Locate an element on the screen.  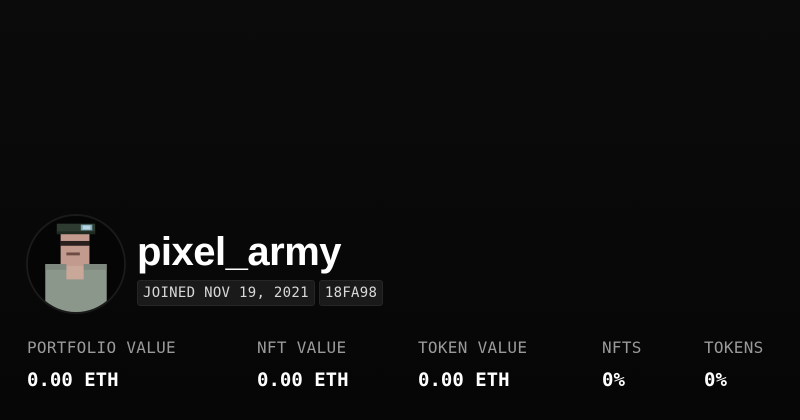
address-tag: 18FA98 is located at coordinates (351, 293).